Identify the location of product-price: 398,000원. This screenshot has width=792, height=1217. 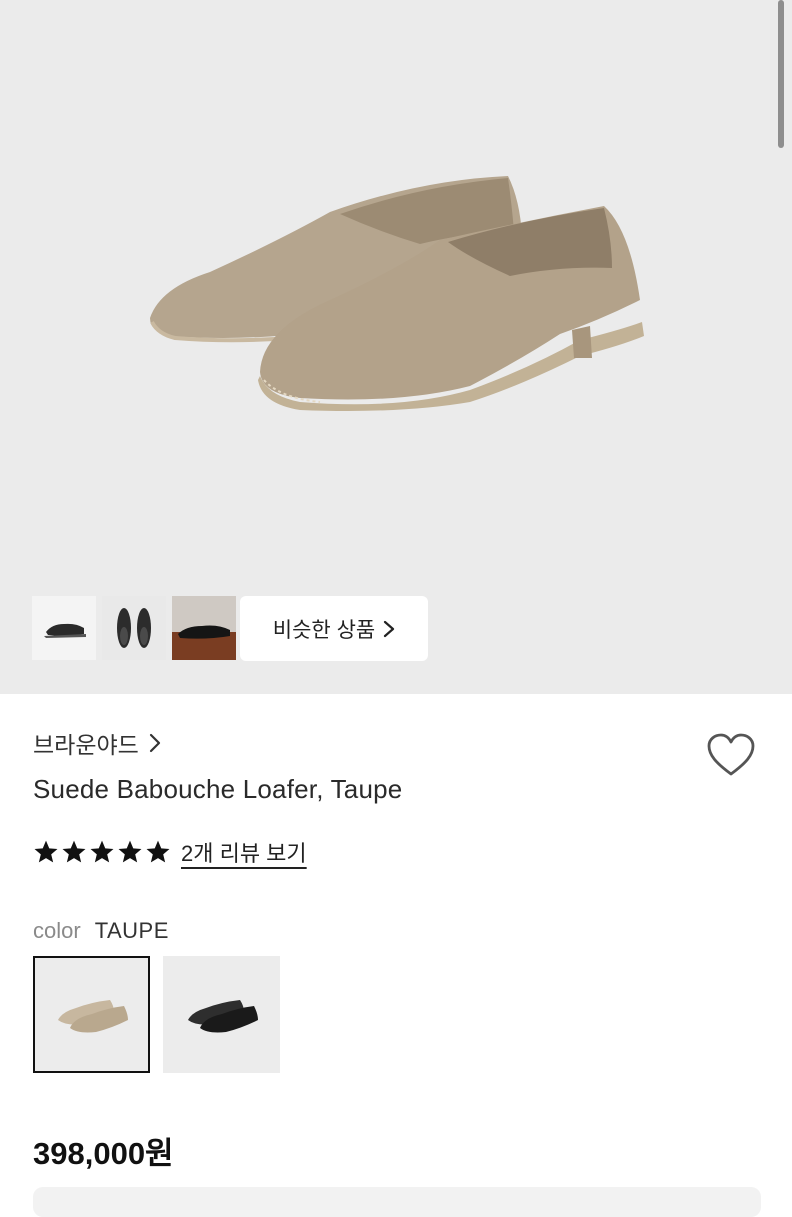
(103, 1153).